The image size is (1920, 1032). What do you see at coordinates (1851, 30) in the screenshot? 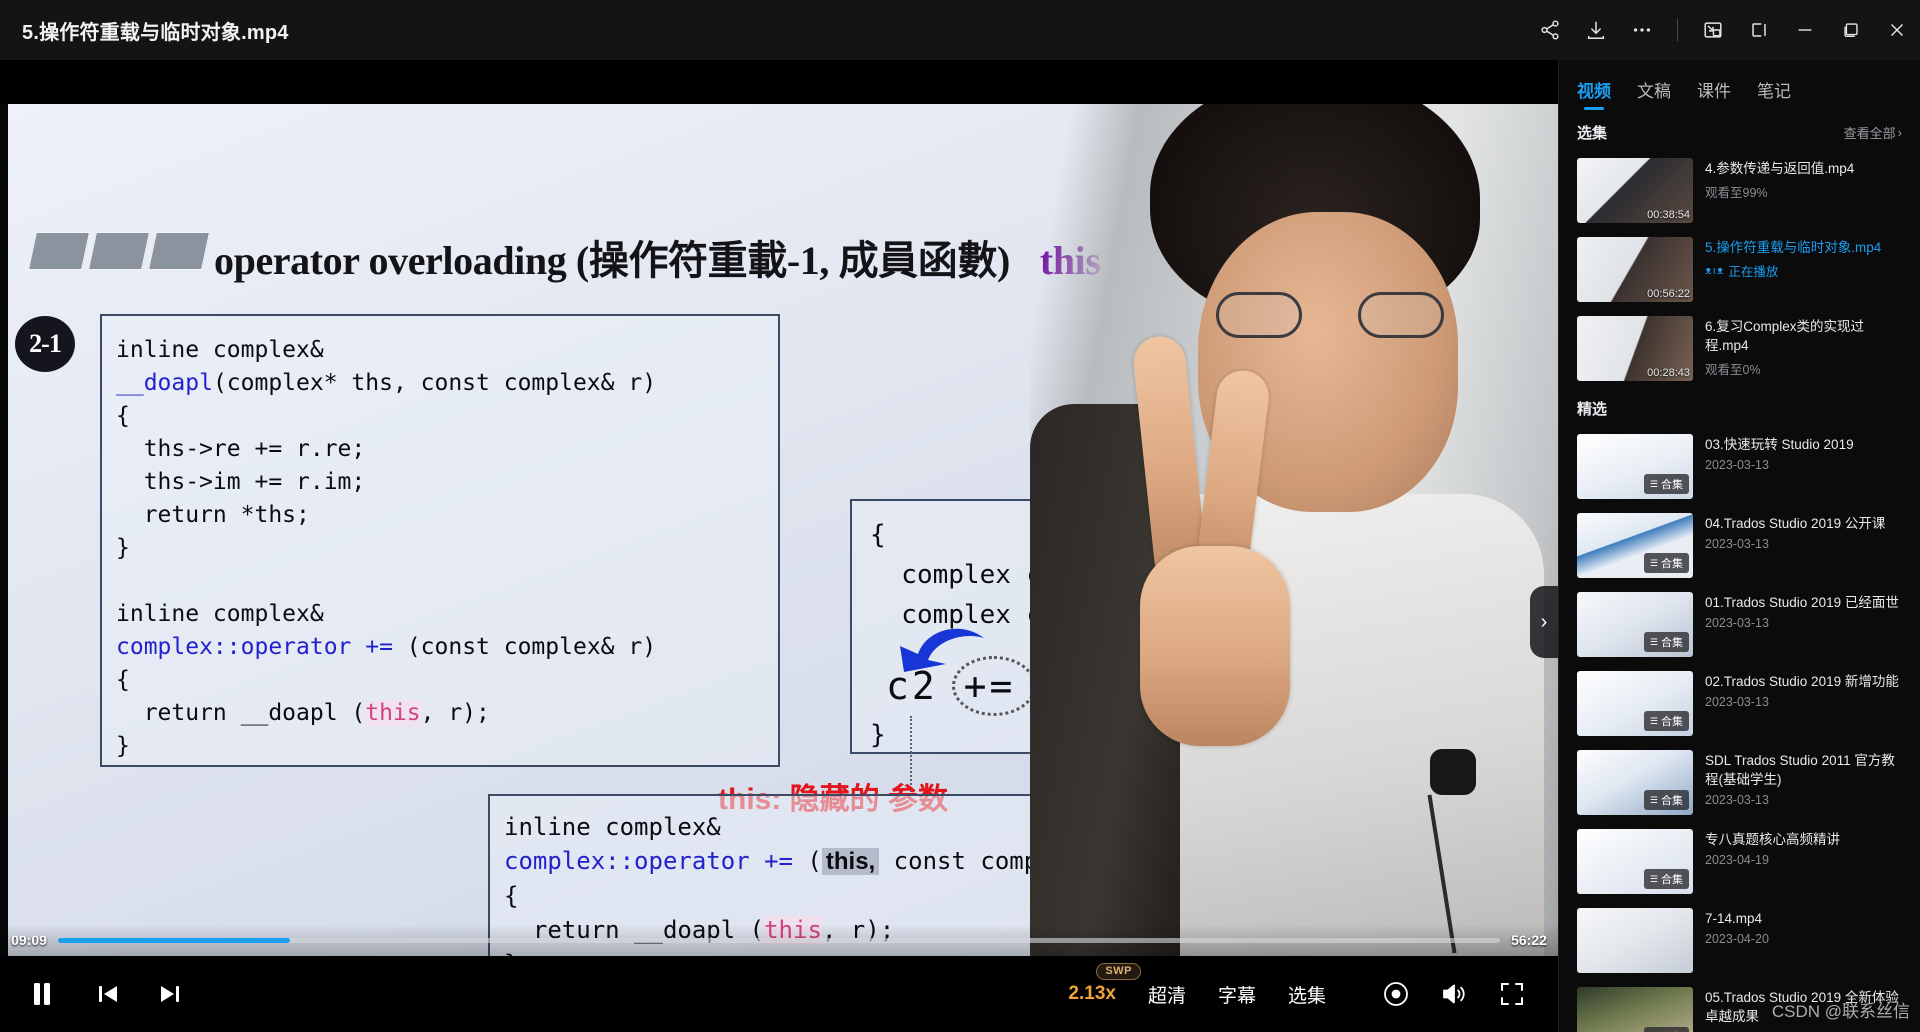
I see `maximize-icon` at bounding box center [1851, 30].